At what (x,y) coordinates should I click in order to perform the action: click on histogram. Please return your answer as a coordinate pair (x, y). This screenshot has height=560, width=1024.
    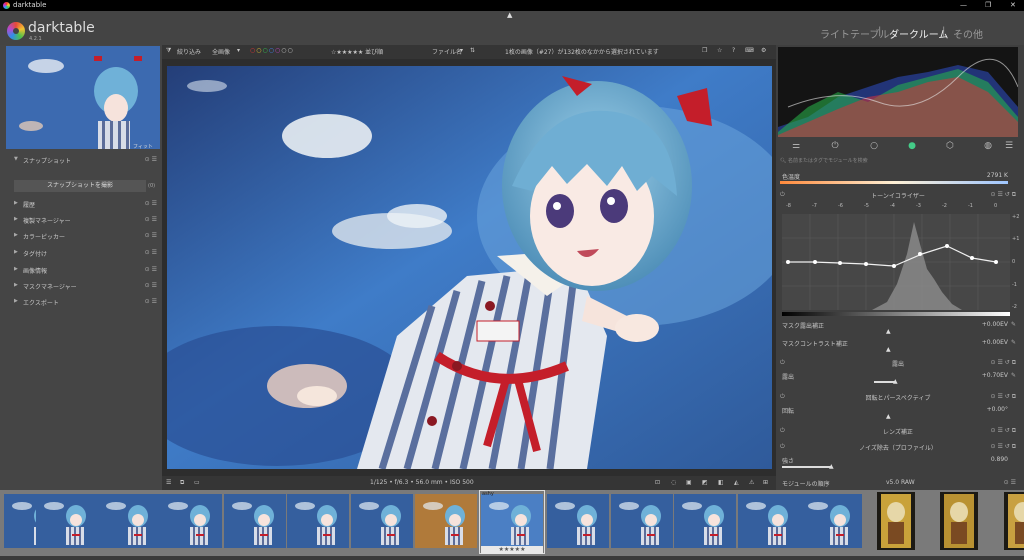
    Looking at the image, I should click on (898, 92).